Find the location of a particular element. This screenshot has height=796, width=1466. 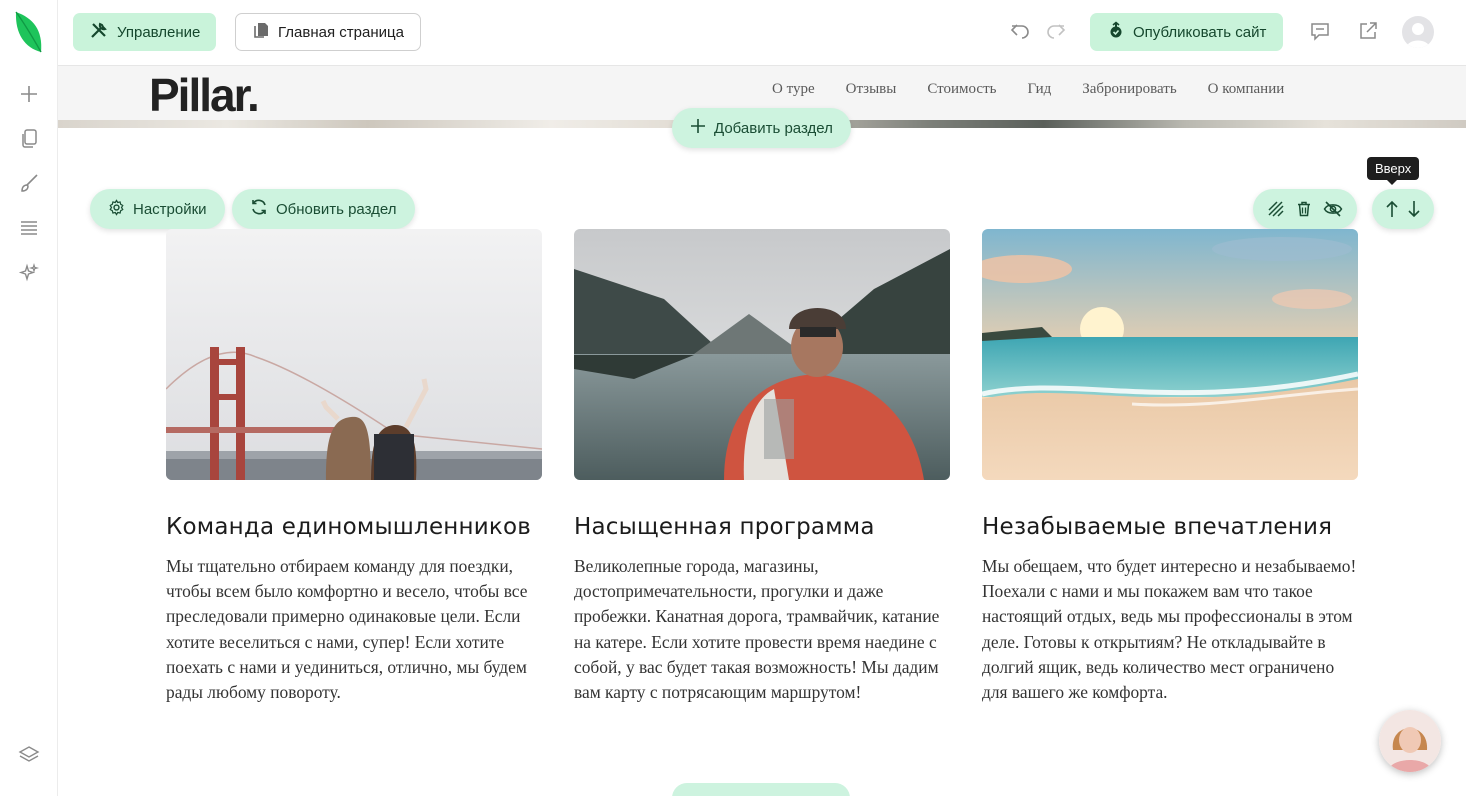

settings-label: Настройки is located at coordinates (170, 209).